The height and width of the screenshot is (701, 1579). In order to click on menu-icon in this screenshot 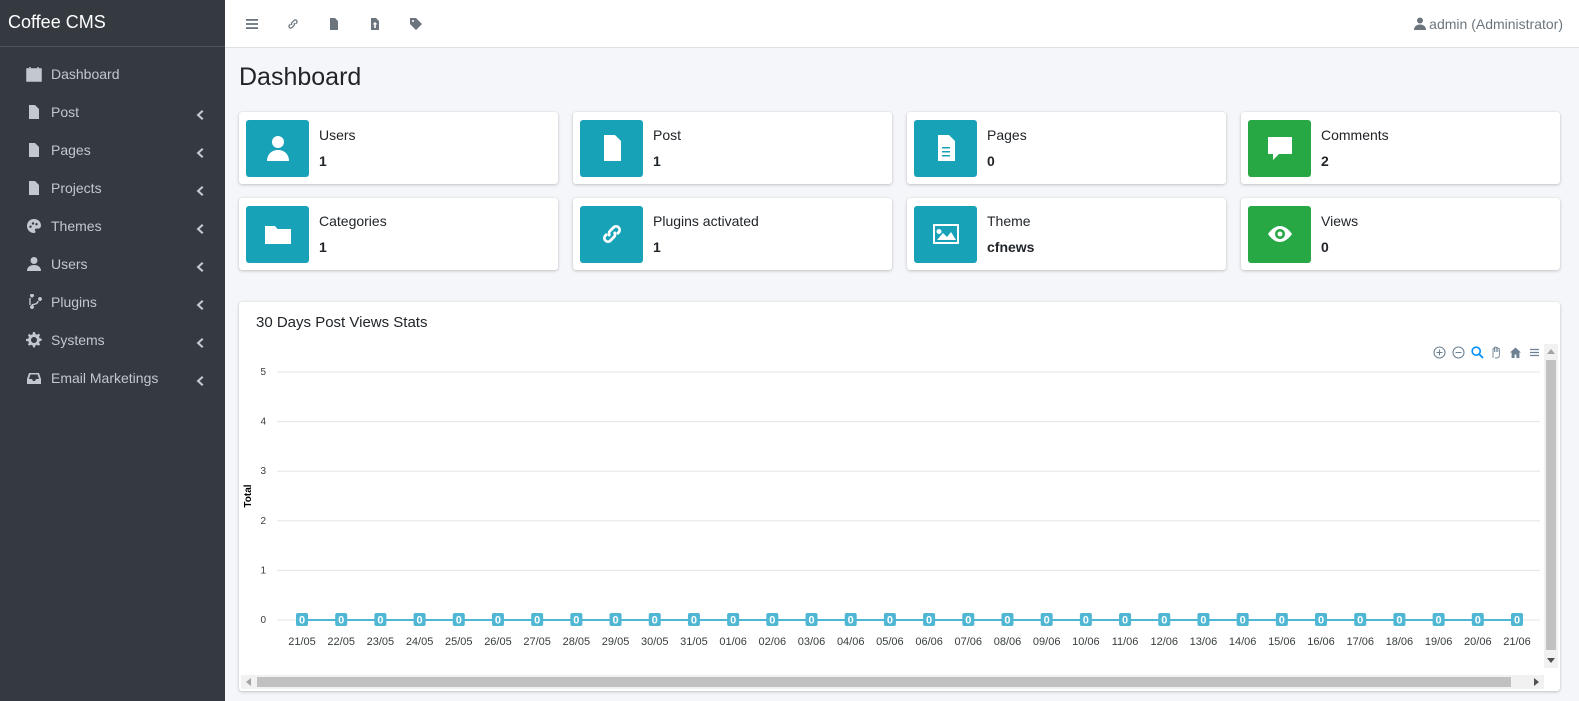, I will do `click(251, 24)`.